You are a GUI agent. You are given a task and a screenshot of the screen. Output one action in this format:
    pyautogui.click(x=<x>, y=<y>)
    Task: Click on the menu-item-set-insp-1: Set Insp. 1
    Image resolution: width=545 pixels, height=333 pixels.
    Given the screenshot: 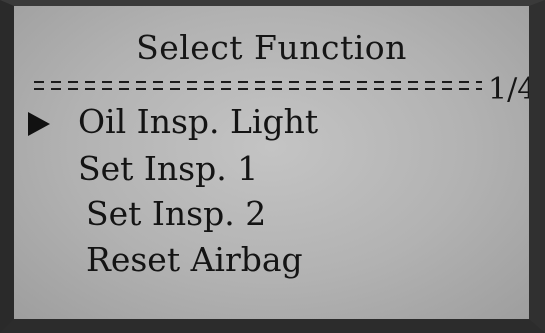 What is the action you would take?
    pyautogui.click(x=168, y=168)
    